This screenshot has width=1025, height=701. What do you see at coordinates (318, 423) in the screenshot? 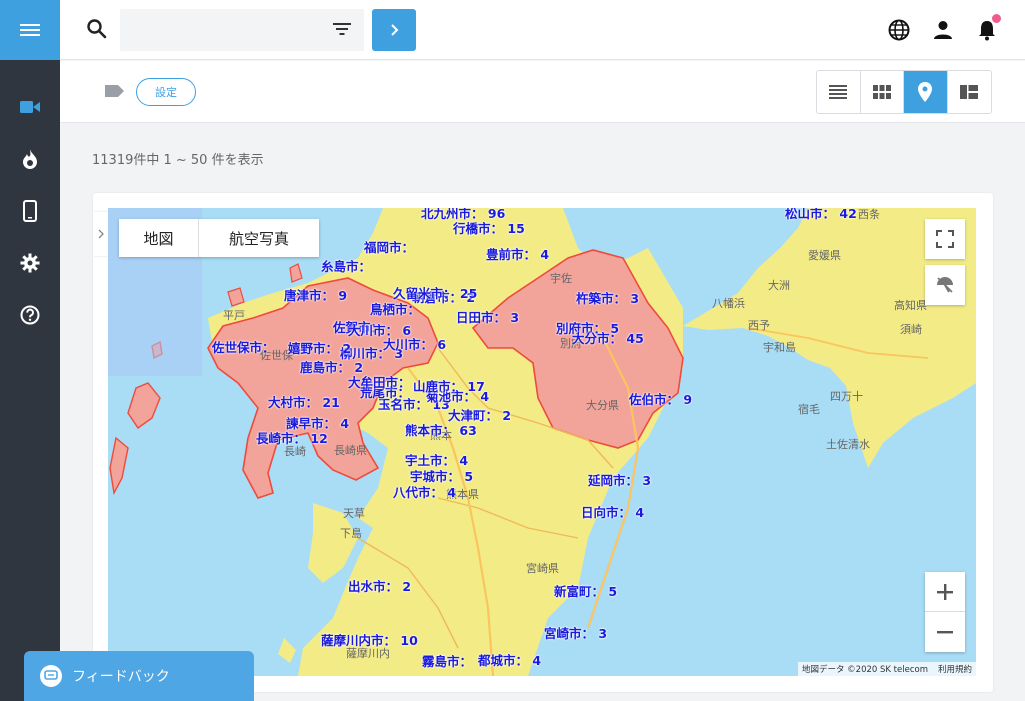
I see `city-label: 諫早市： 4` at bounding box center [318, 423].